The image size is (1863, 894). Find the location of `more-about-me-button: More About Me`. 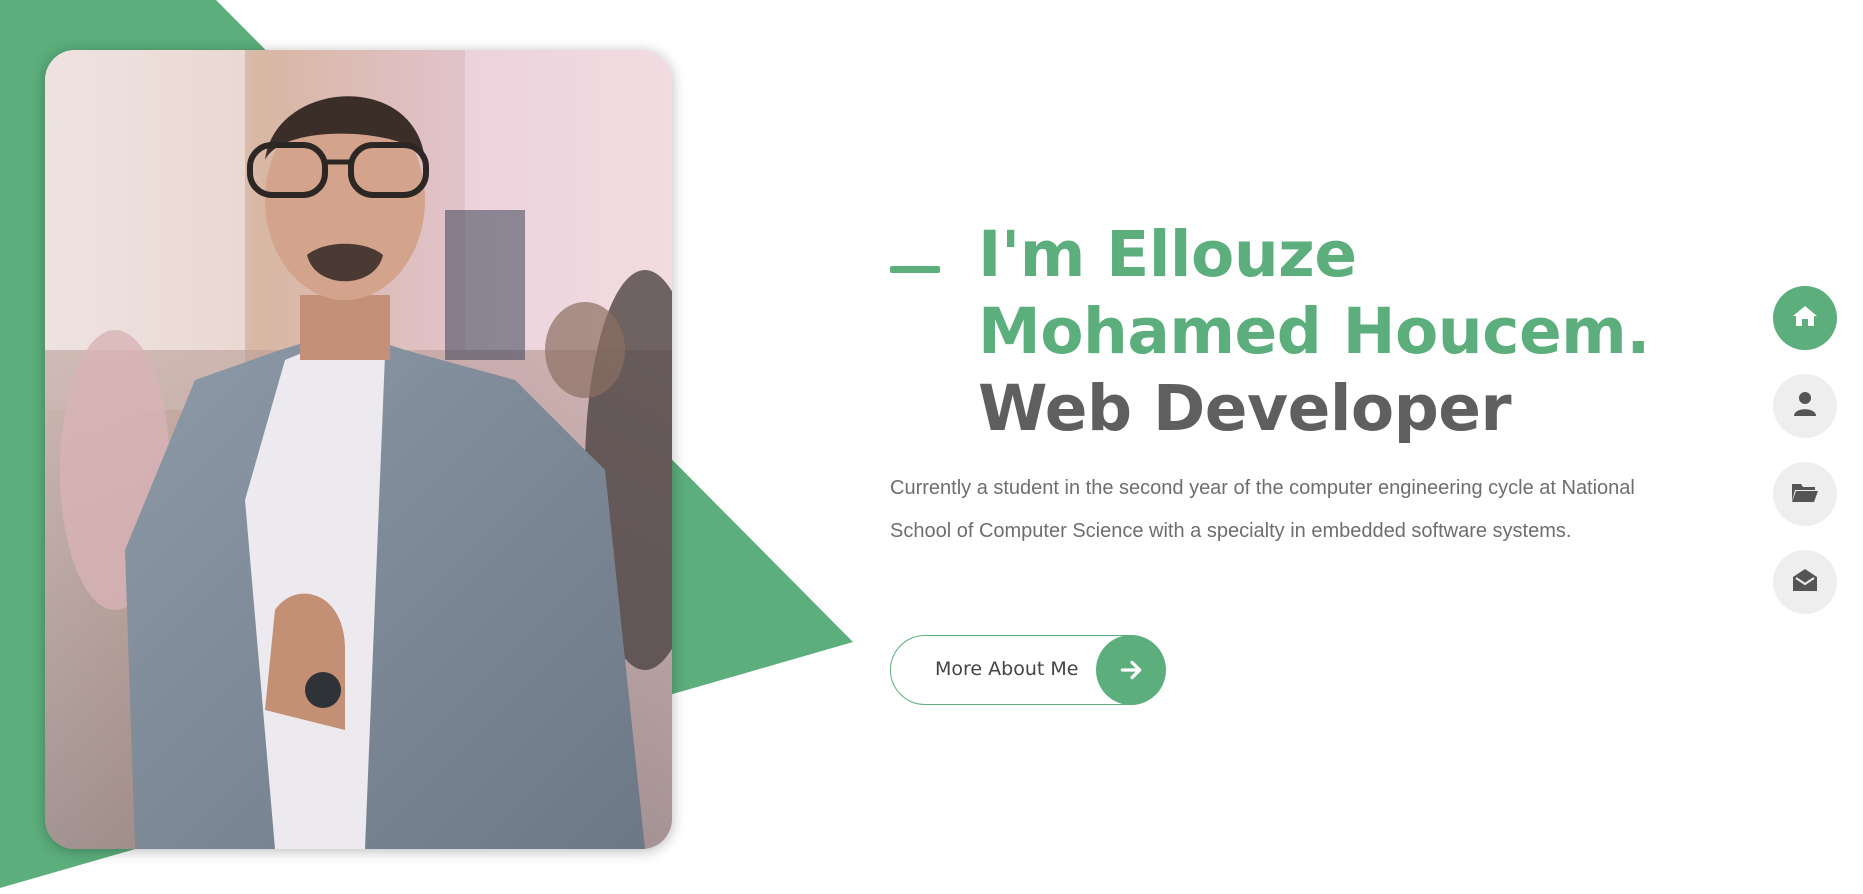

more-about-me-button: More About Me is located at coordinates (1028, 669).